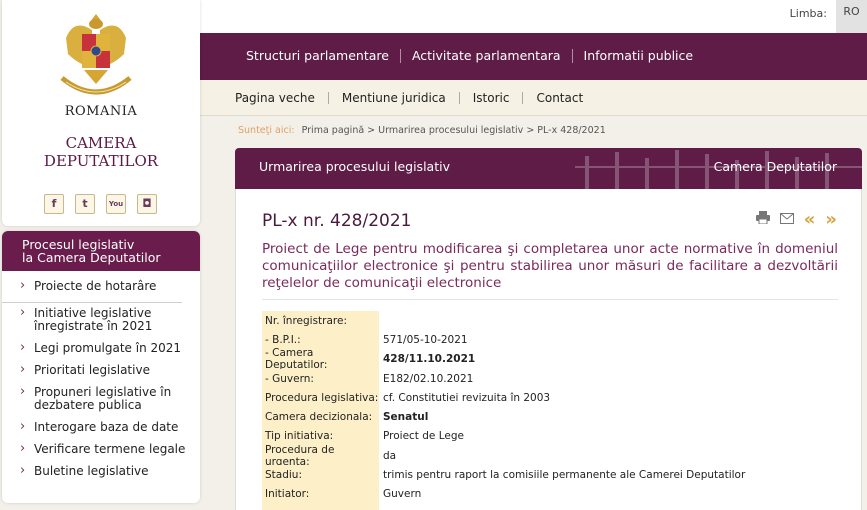 The height and width of the screenshot is (510, 867). I want to click on info-value: Guvern, so click(402, 494).